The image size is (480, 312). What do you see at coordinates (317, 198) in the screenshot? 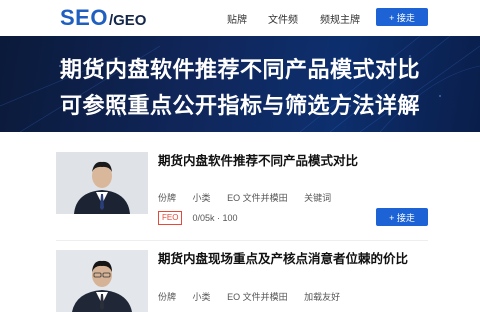
I see `meta-tag: 关键词` at bounding box center [317, 198].